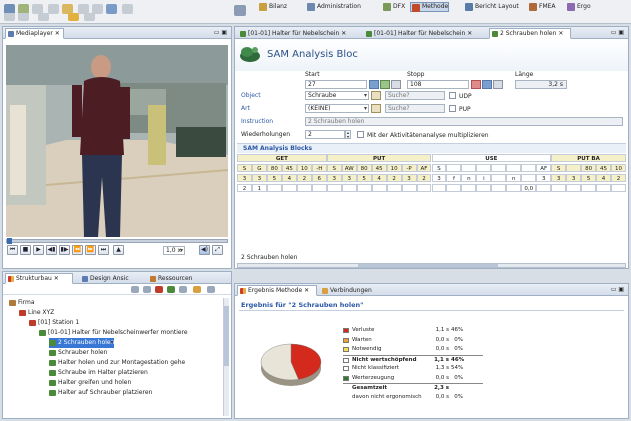 The height and width of the screenshot is (421, 631). Describe the element at coordinates (217, 250) in the screenshot. I see `fullscreen-icon: ⤢` at that location.